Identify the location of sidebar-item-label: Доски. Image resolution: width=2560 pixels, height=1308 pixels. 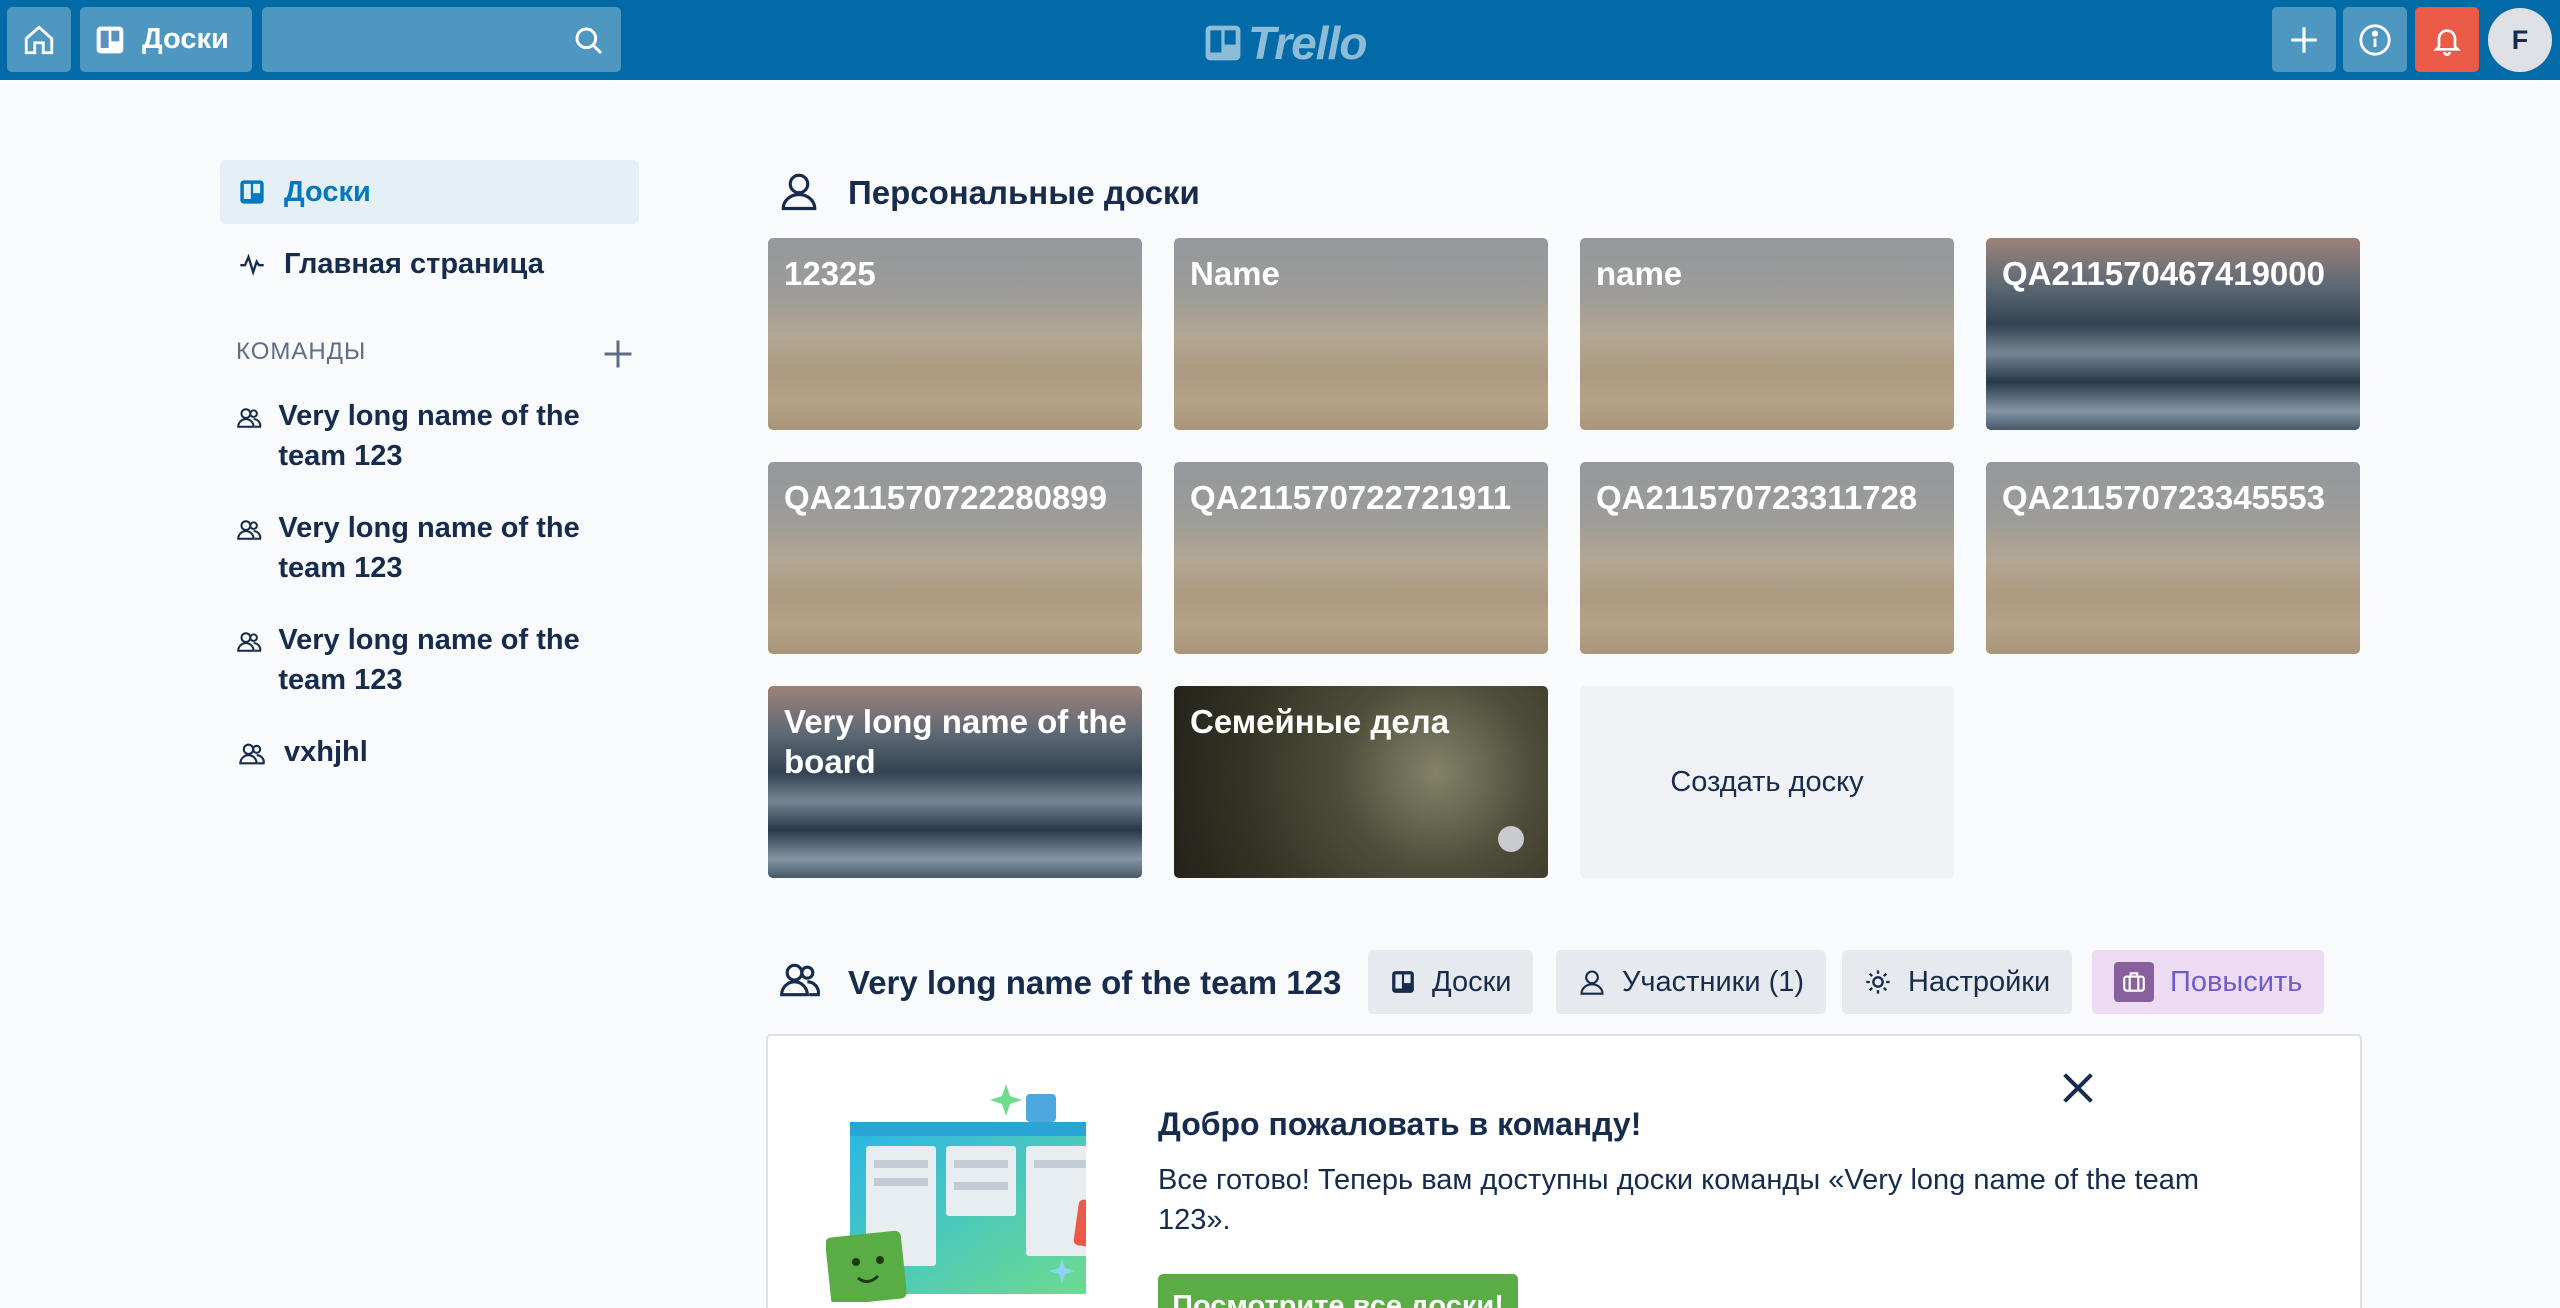
(327, 191).